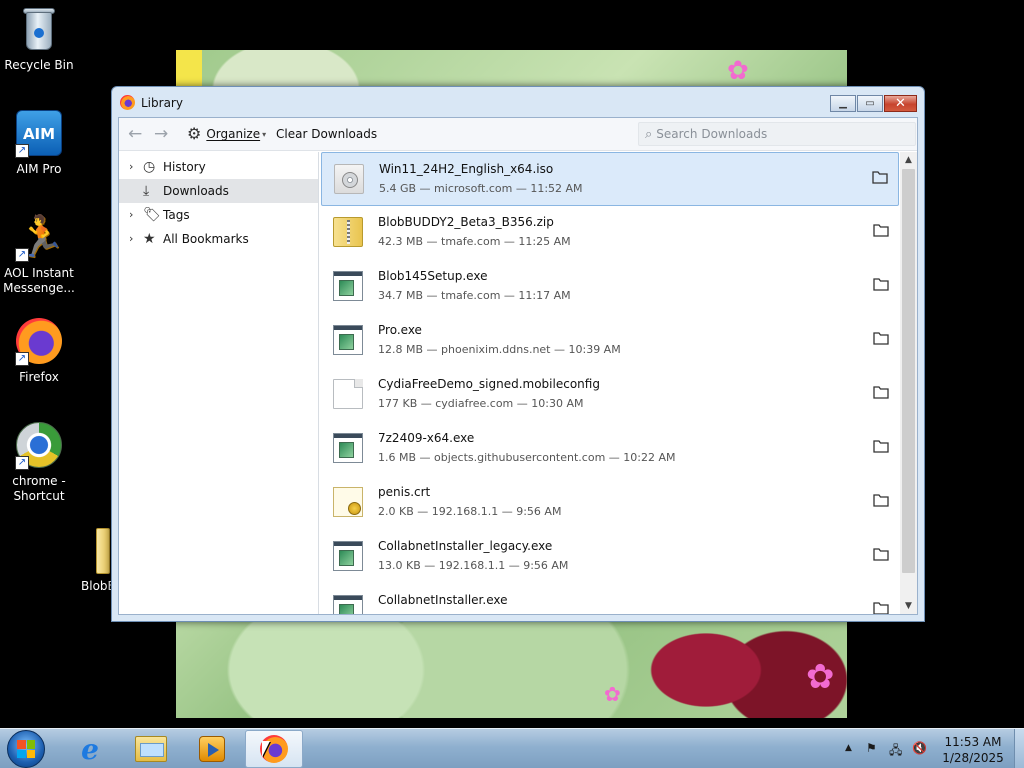  What do you see at coordinates (443, 600) in the screenshot?
I see `download-filename: CollabnetInstaller.exe` at bounding box center [443, 600].